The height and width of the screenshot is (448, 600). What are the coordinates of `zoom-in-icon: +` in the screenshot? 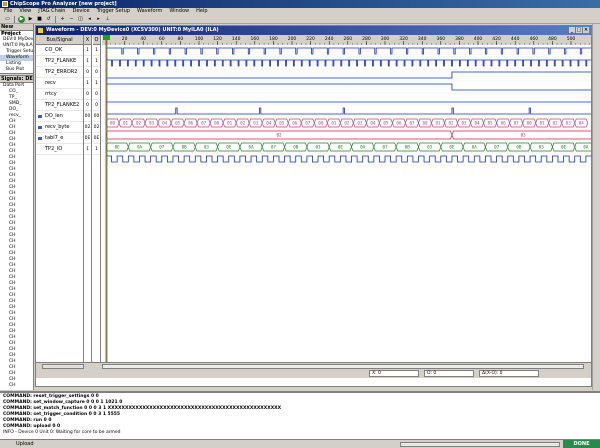 It's located at (62, 19).